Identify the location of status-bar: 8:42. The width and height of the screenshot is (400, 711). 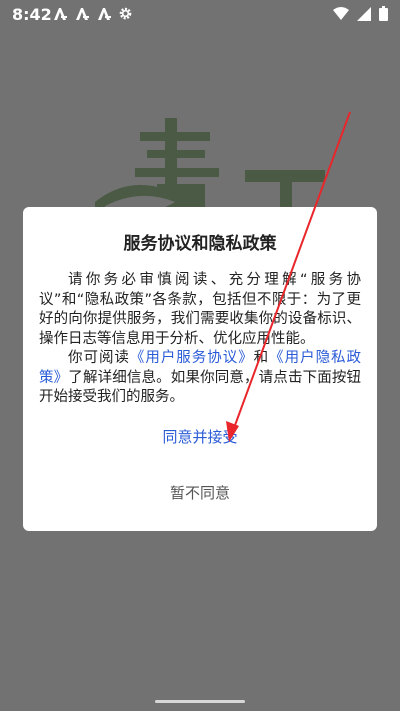
(200, 15).